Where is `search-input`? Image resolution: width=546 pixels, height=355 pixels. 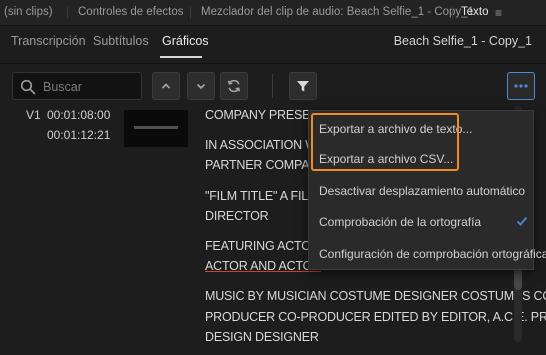 search-input is located at coordinates (90, 86).